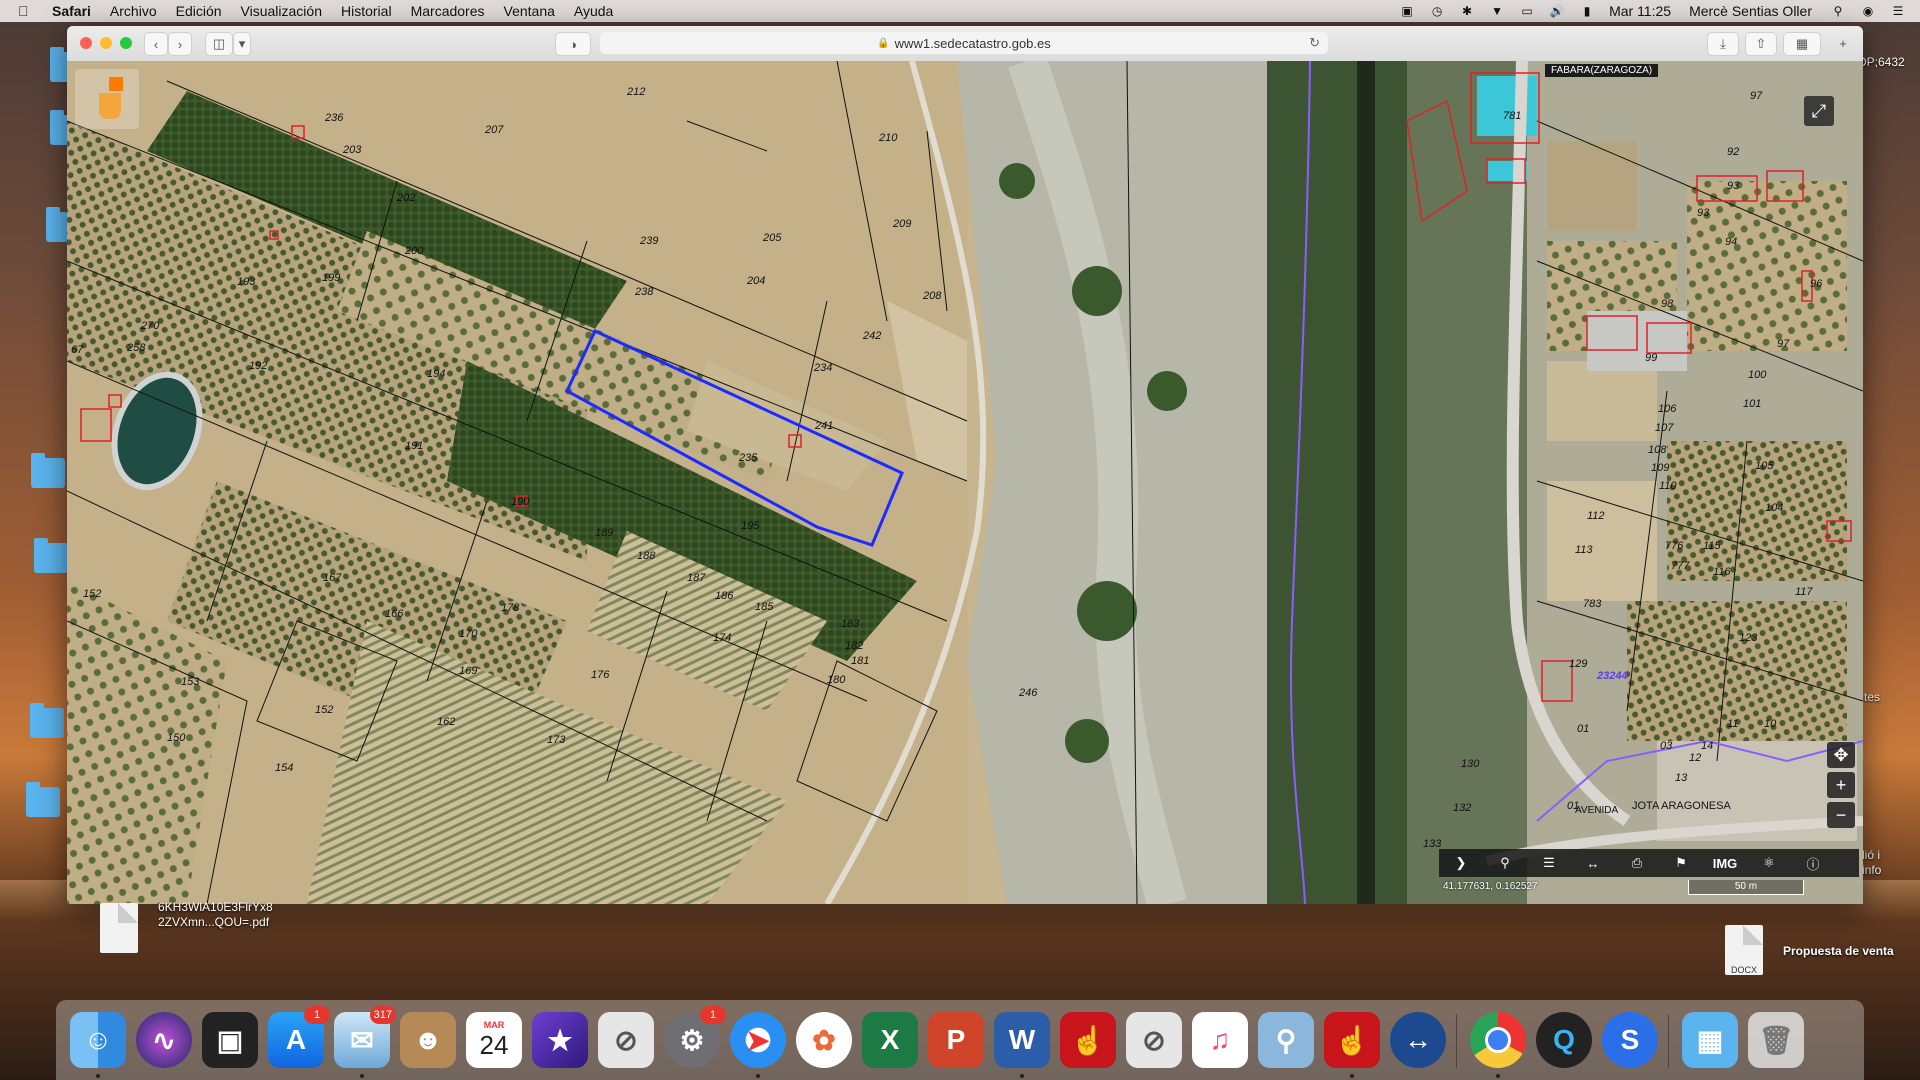  I want to click on parcel-label: 193, so click(246, 282).